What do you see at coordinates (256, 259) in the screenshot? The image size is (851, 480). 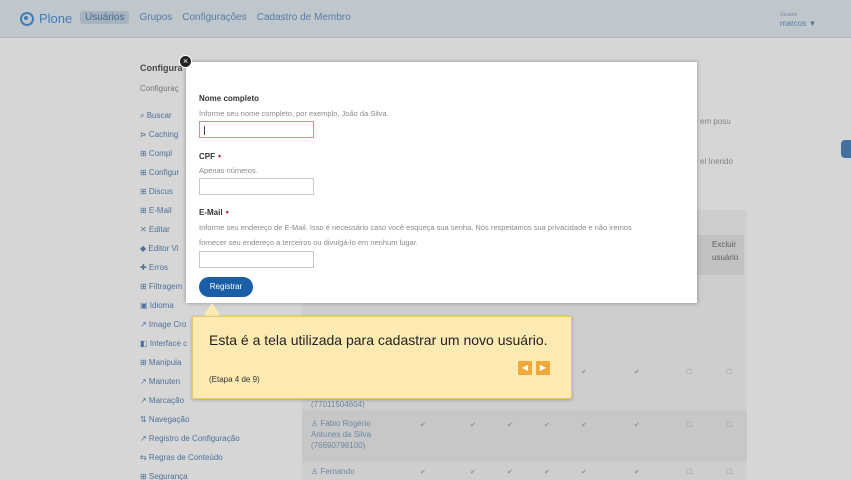 I see `email-input` at bounding box center [256, 259].